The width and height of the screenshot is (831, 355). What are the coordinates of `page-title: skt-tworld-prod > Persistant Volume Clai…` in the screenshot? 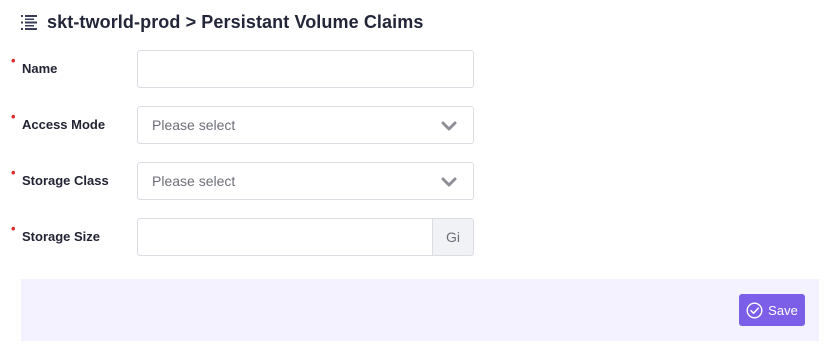 It's located at (235, 21).